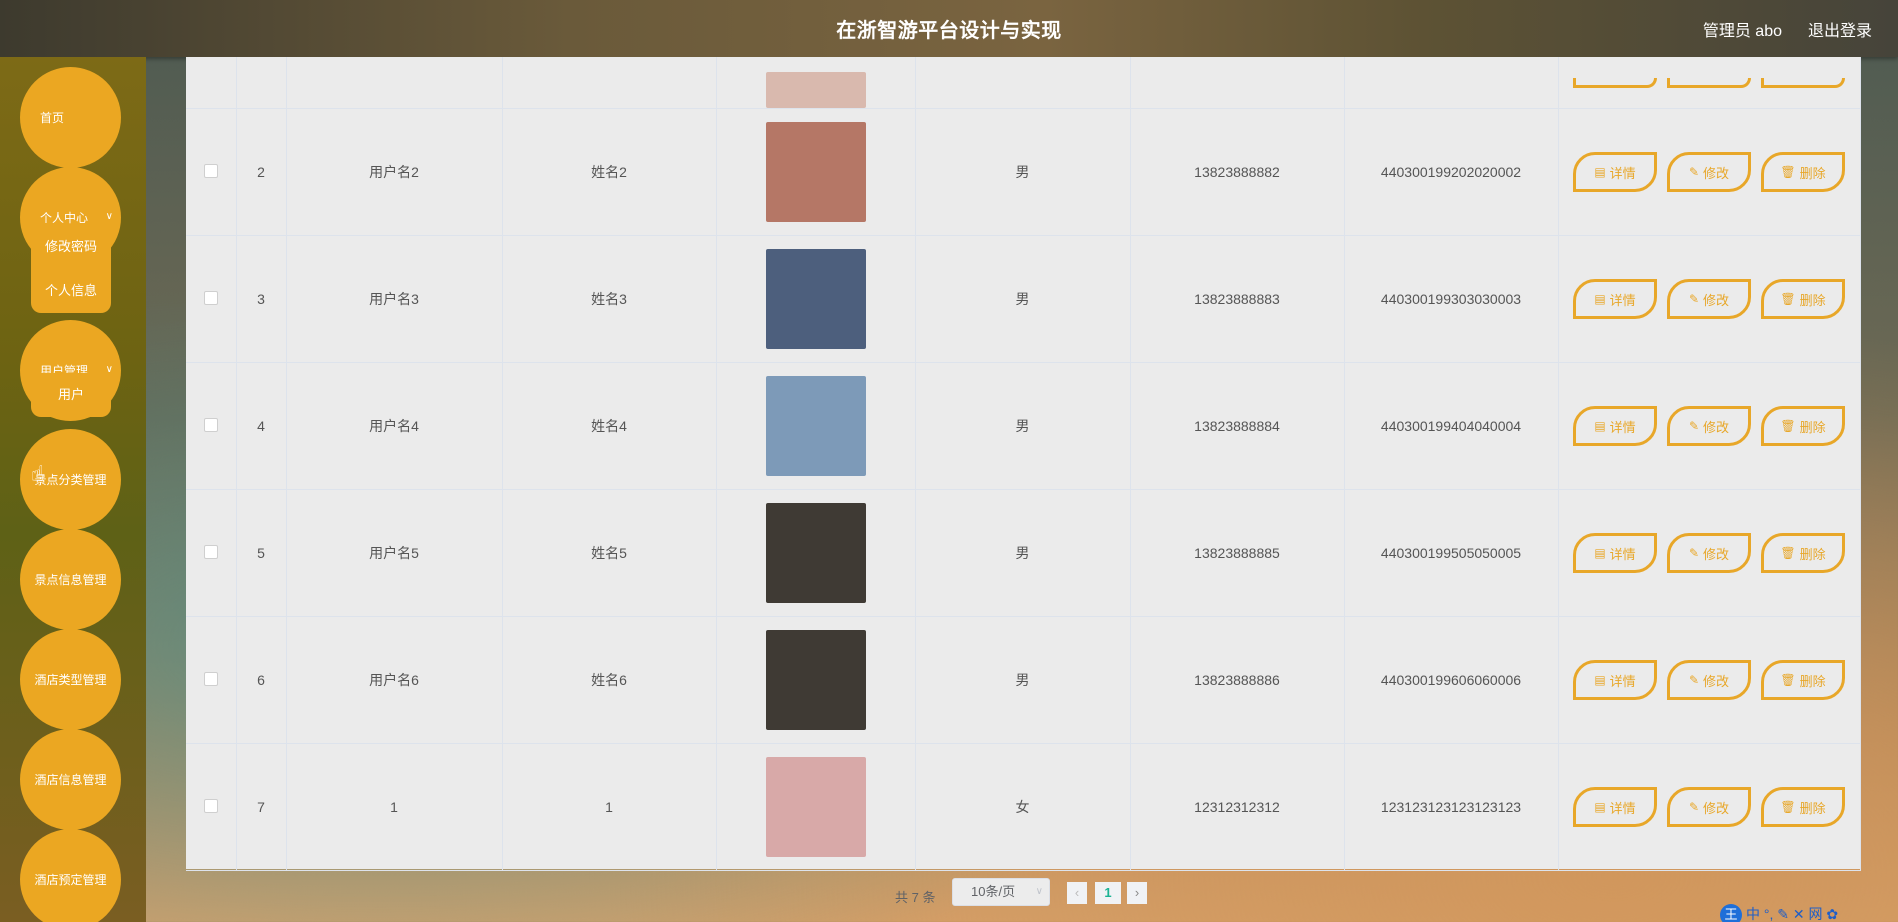  Describe the element at coordinates (609, 172) in the screenshot. I see `name-cell: 姓名2` at that location.